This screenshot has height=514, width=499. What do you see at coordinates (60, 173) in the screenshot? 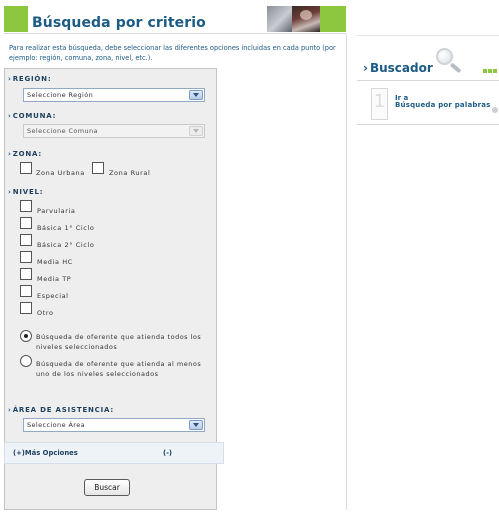
I see `zona-urbana-label: Zona Urbana` at bounding box center [60, 173].